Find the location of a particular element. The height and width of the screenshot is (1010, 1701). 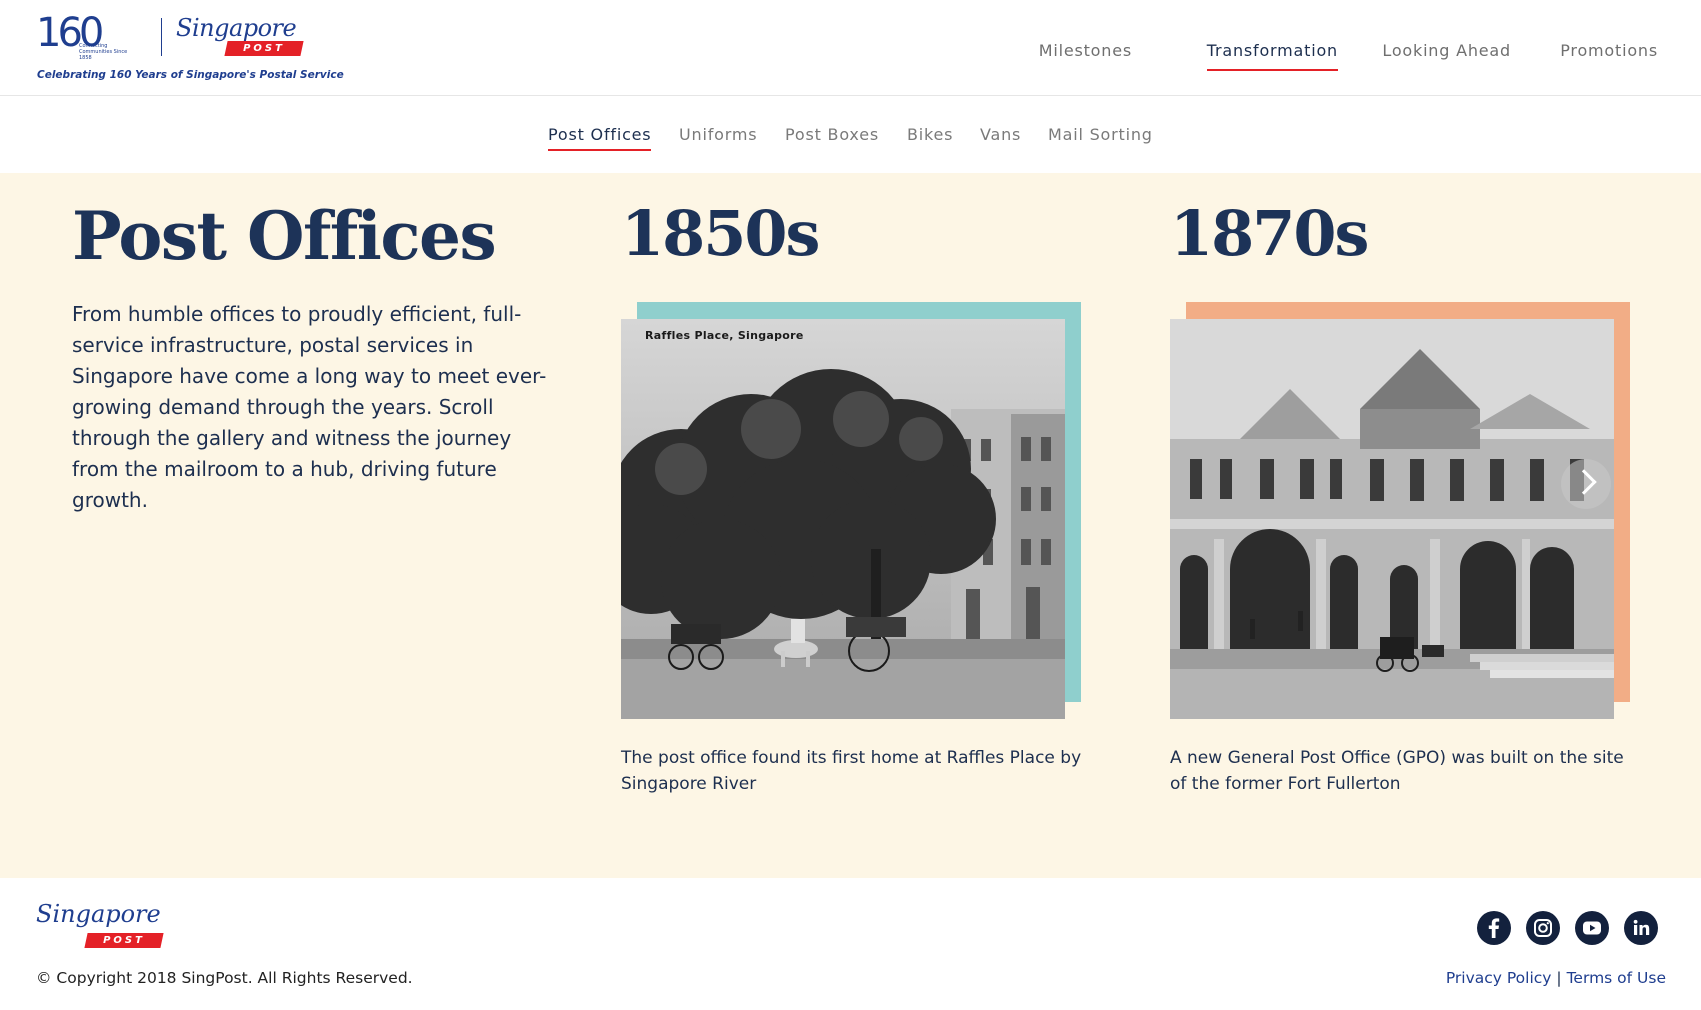

carousel-next-button is located at coordinates (1586, 484).